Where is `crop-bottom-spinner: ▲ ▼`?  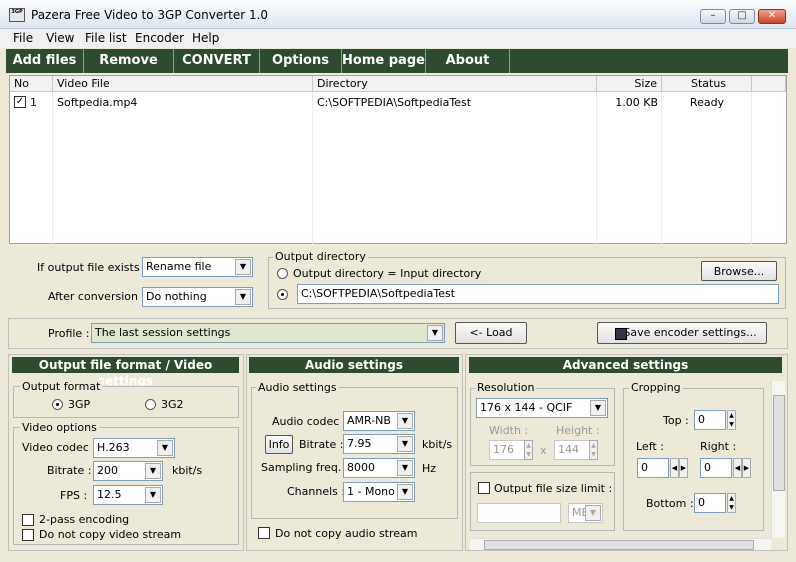
crop-bottom-spinner: ▲ ▼ is located at coordinates (731, 503).